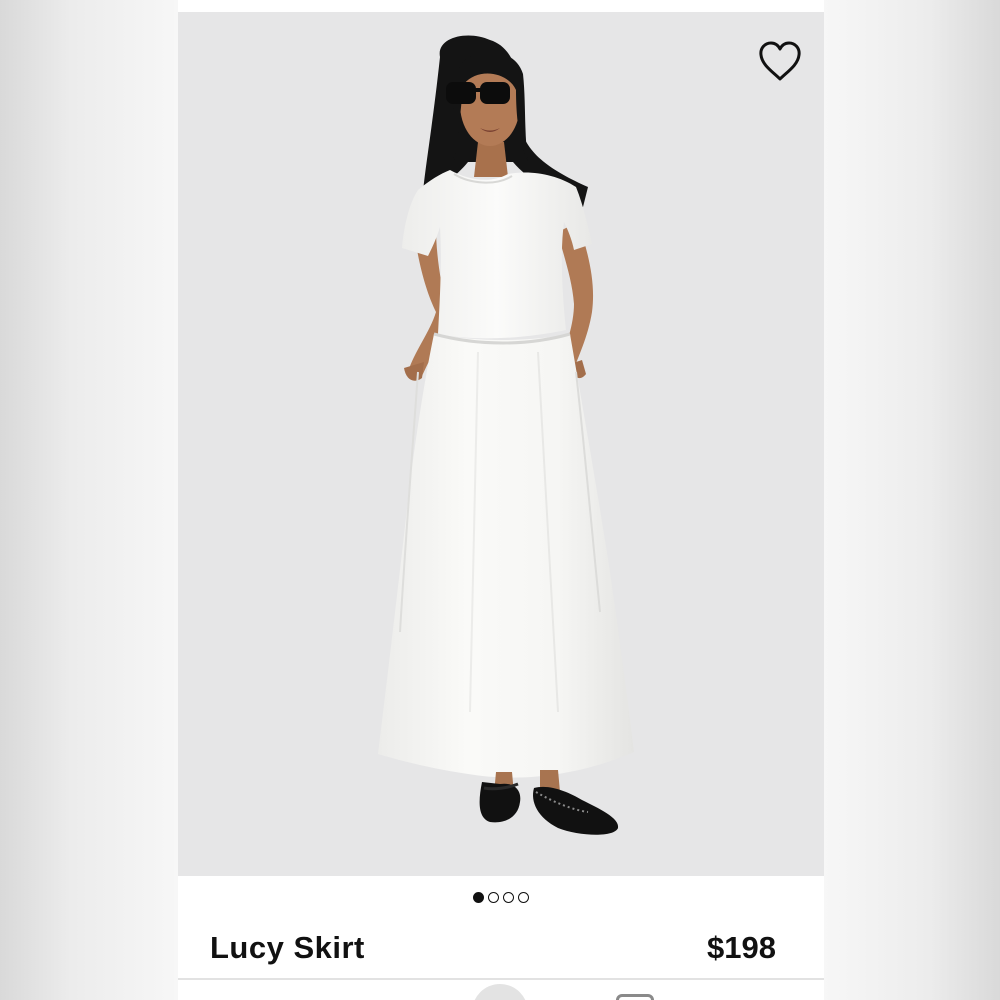 The width and height of the screenshot is (1000, 1000). Describe the element at coordinates (287, 947) in the screenshot. I see `product-title: Lucy Skirt` at that location.